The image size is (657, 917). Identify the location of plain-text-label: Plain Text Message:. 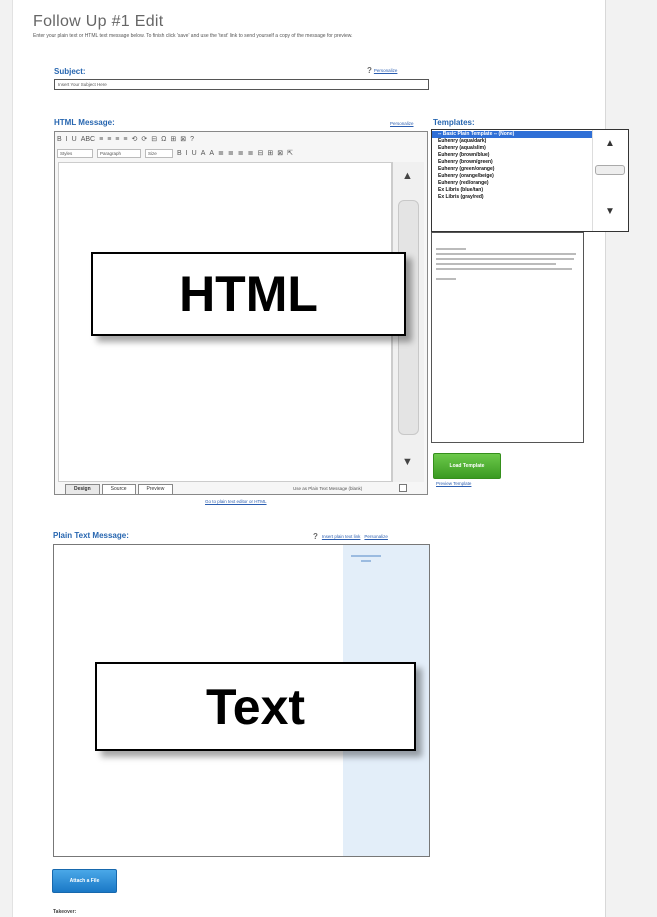
(91, 535).